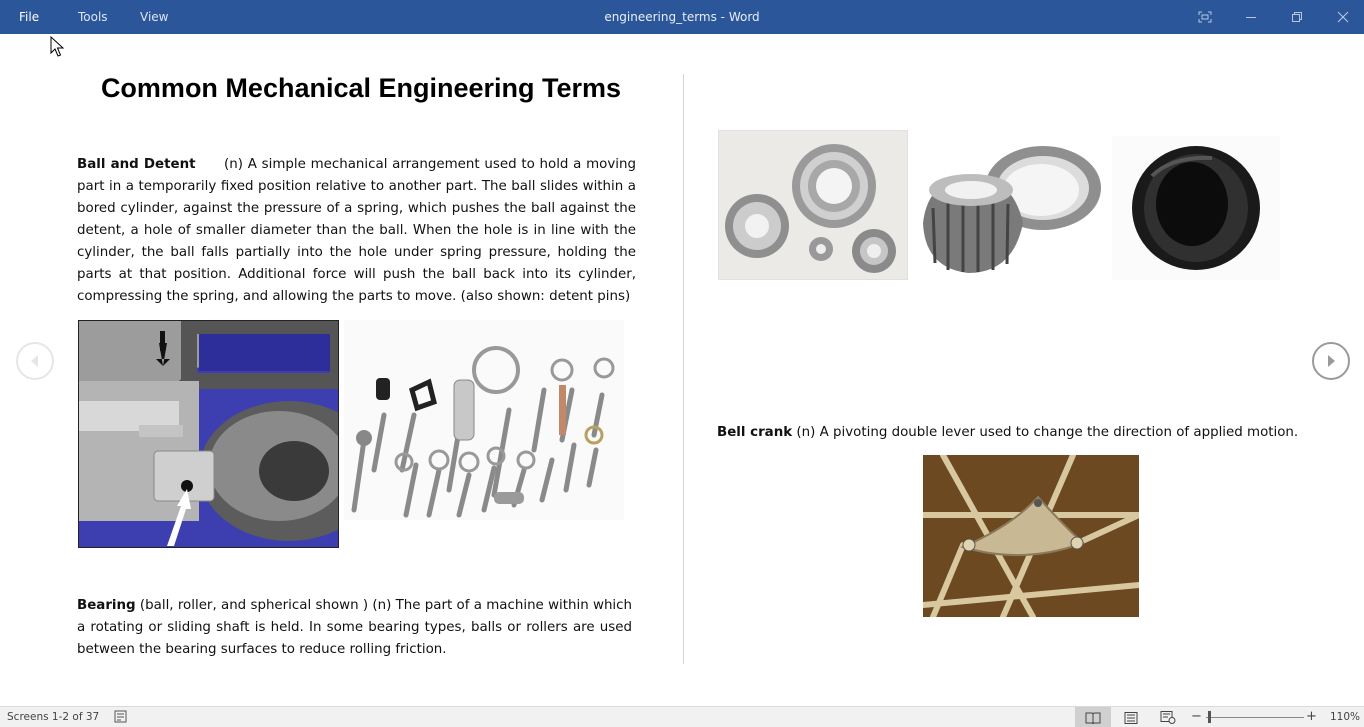  I want to click on restore-icon, so click(1297, 17).